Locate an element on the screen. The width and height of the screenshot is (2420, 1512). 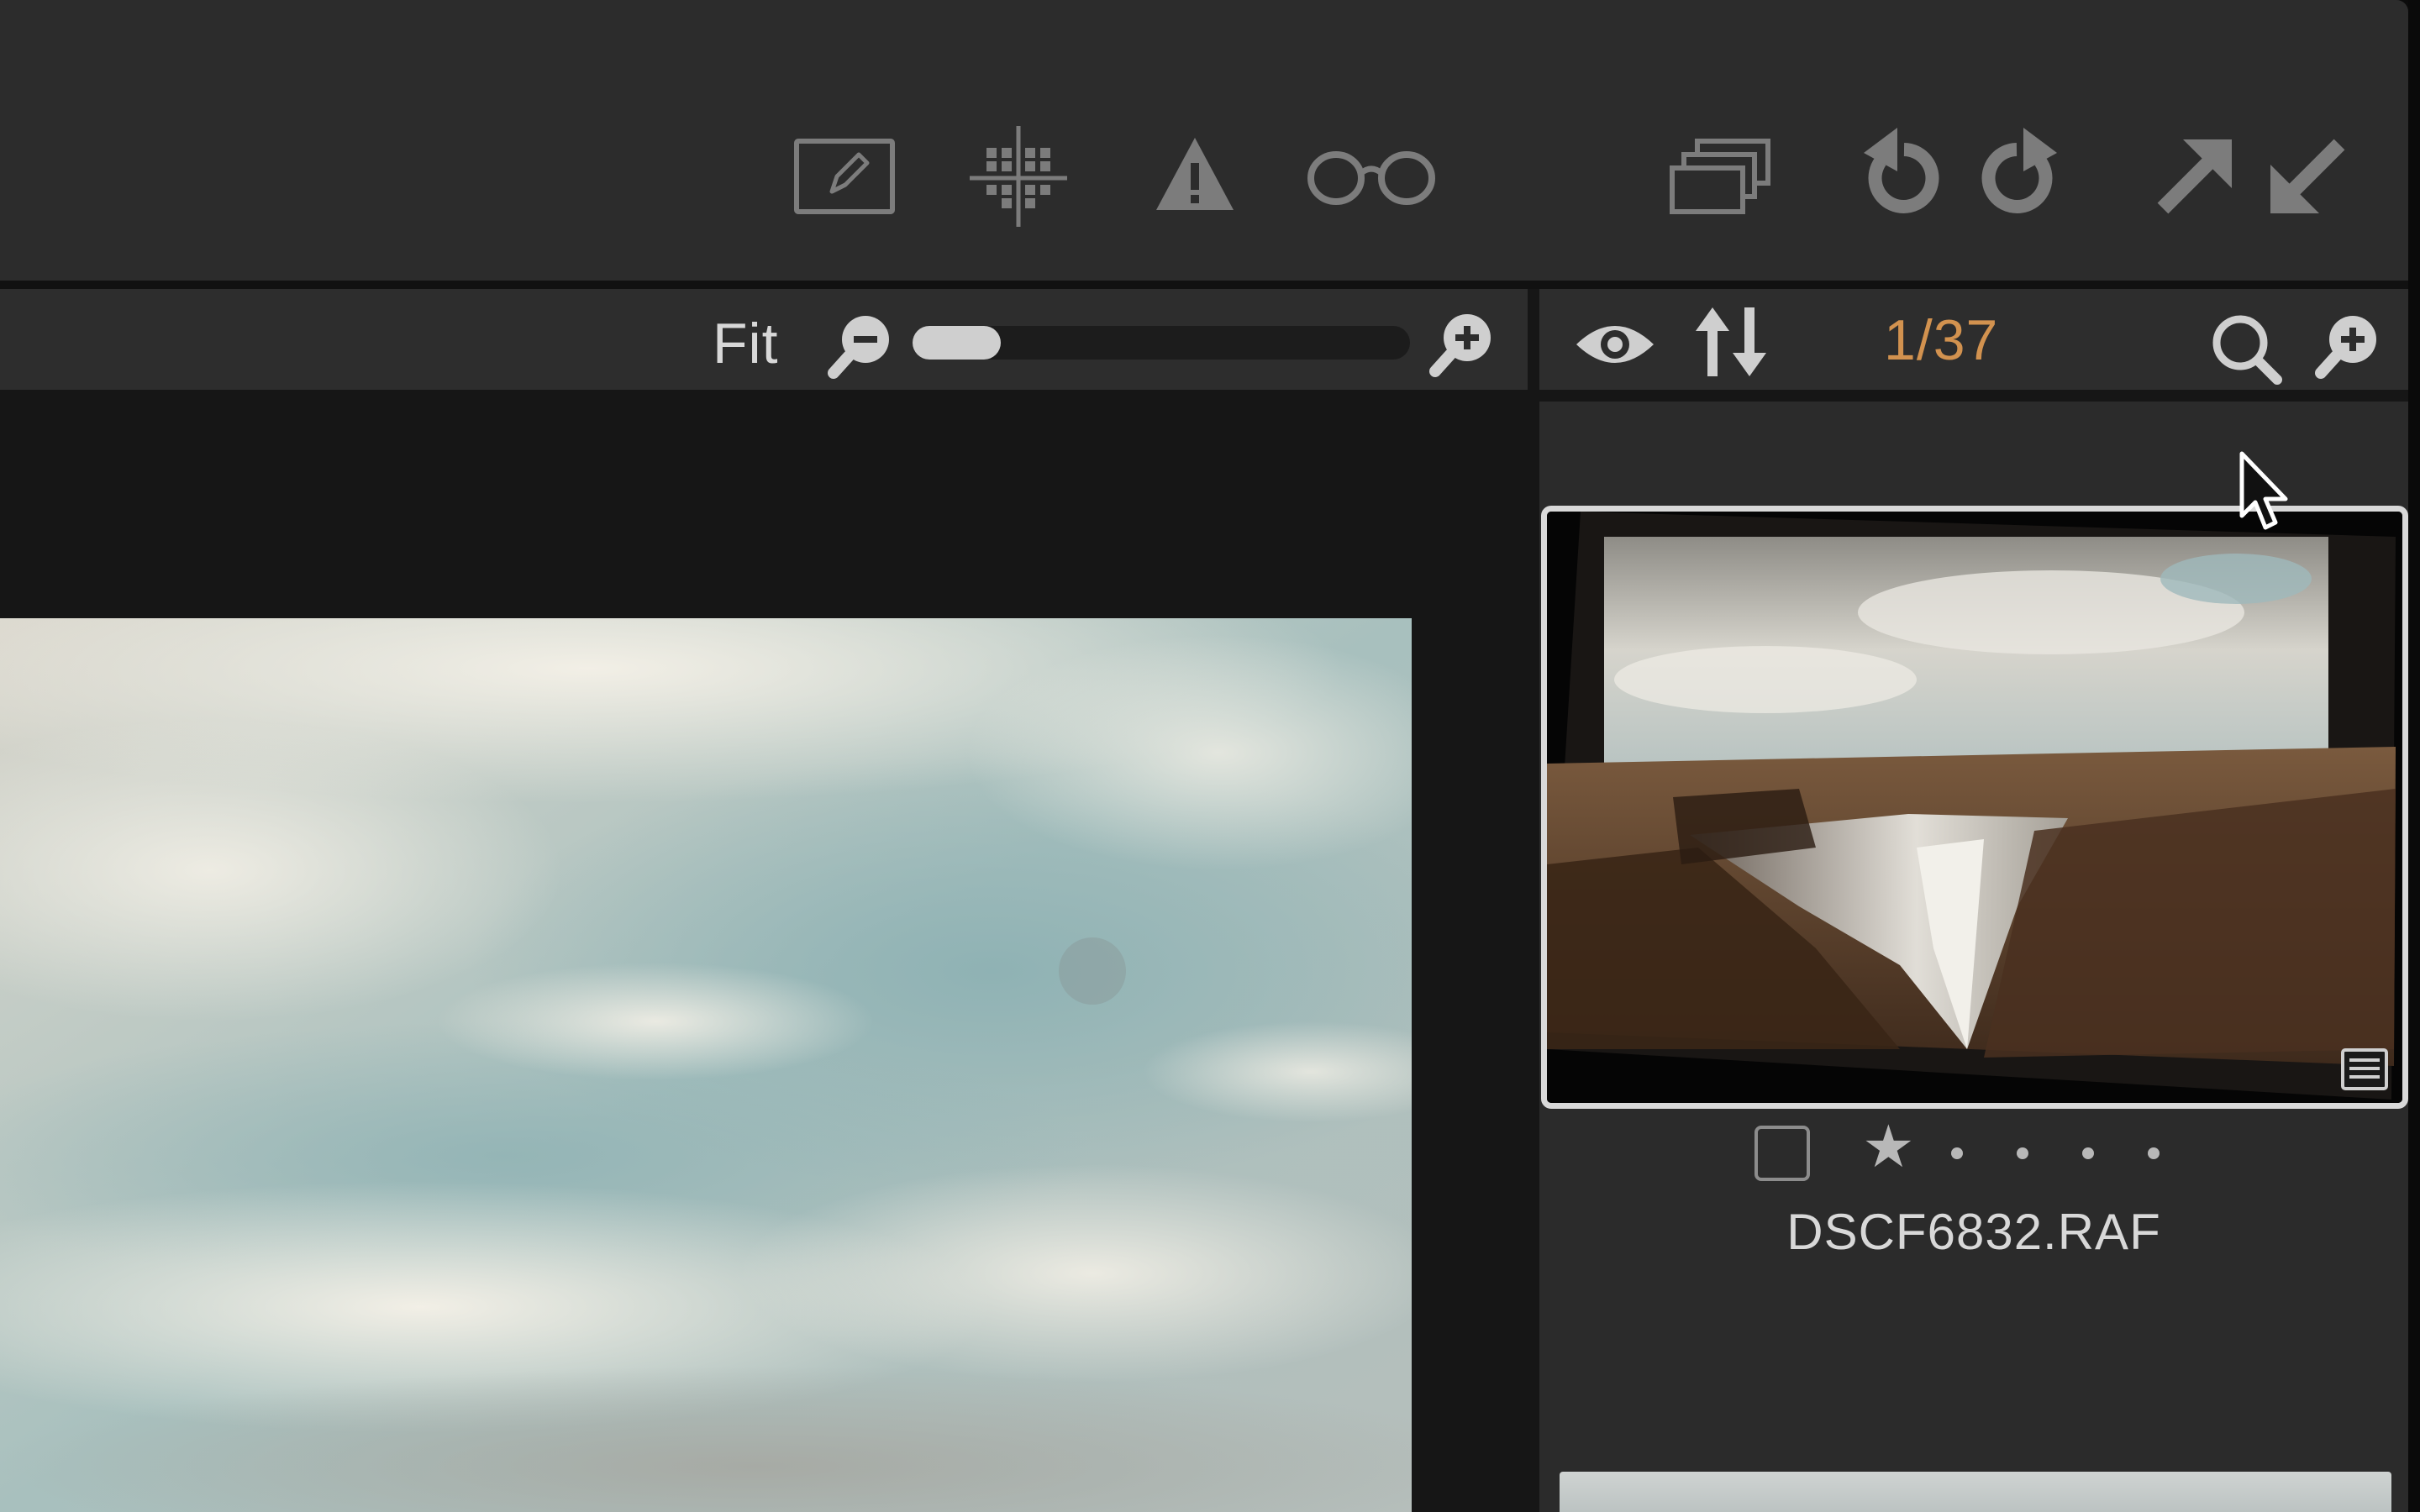
image-counter: 1/37 is located at coordinates (1941, 340).